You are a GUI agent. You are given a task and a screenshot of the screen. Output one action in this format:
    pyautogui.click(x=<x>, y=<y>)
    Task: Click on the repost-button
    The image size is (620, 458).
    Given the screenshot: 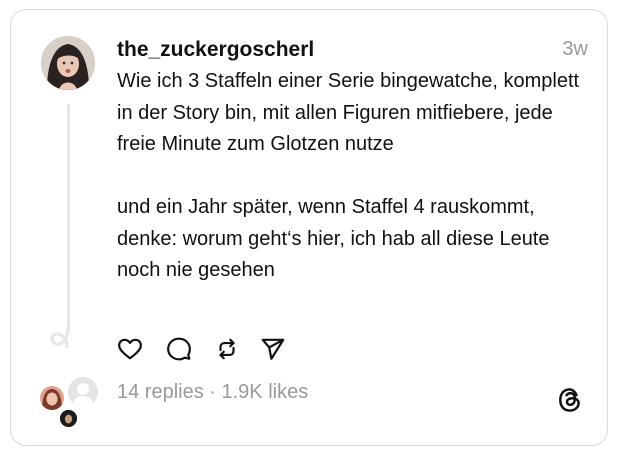 What is the action you would take?
    pyautogui.click(x=227, y=349)
    